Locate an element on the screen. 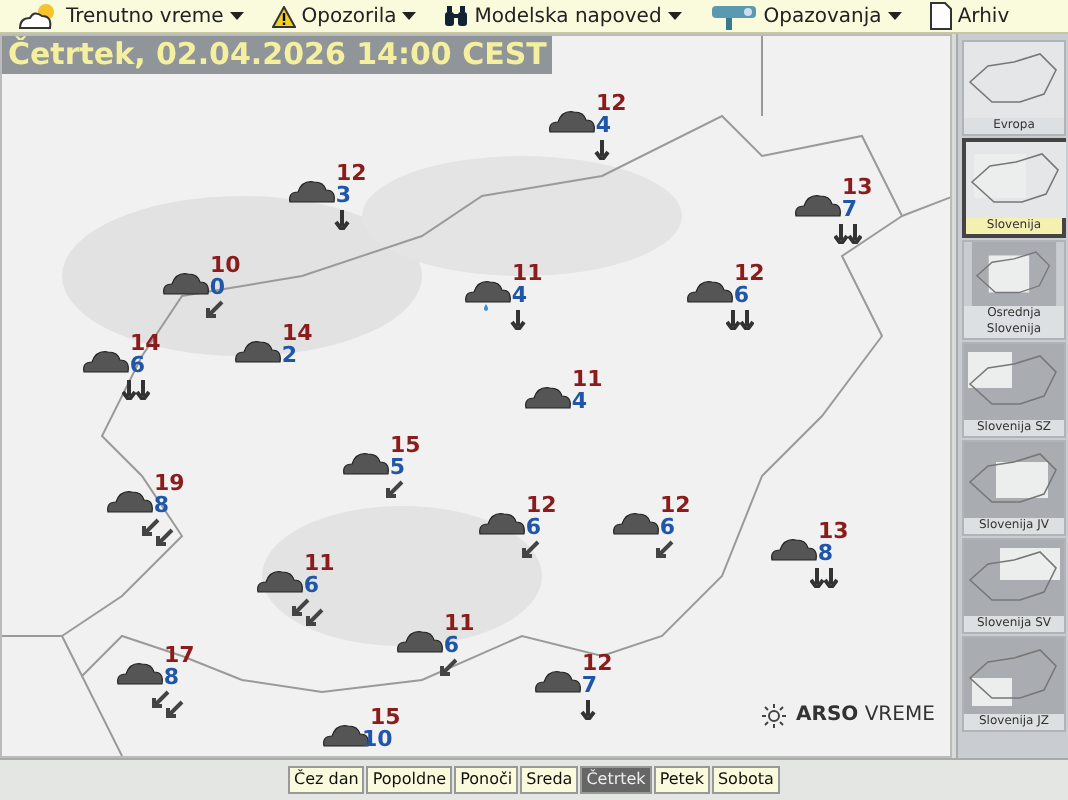 The width and height of the screenshot is (1068, 800). day-tab: Sreda is located at coordinates (549, 780).